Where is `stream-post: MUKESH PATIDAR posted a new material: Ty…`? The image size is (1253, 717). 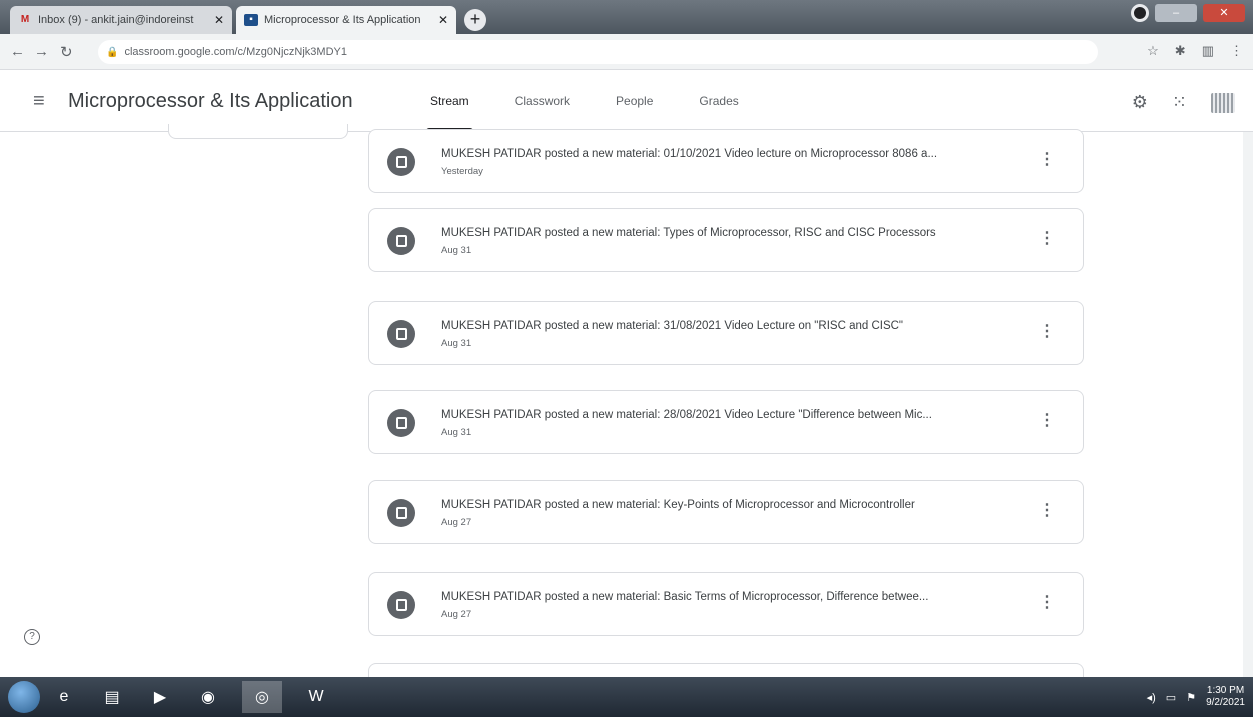 stream-post: MUKESH PATIDAR posted a new material: Ty… is located at coordinates (726, 240).